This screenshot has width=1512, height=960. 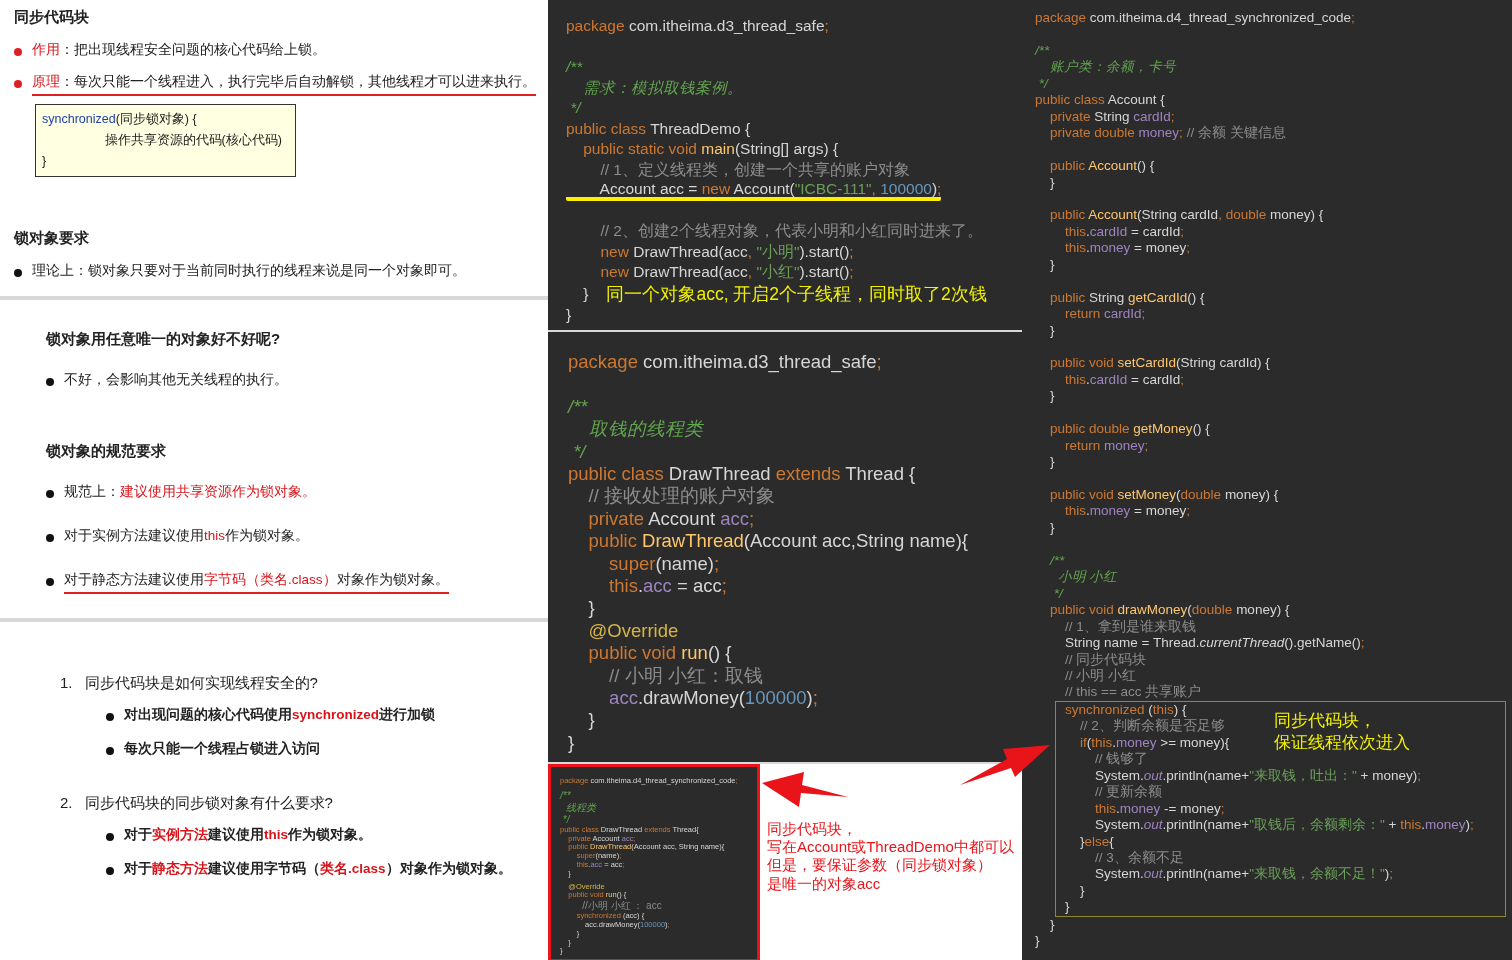 What do you see at coordinates (52, 238) in the screenshot?
I see `section-heading: 锁对象要求` at bounding box center [52, 238].